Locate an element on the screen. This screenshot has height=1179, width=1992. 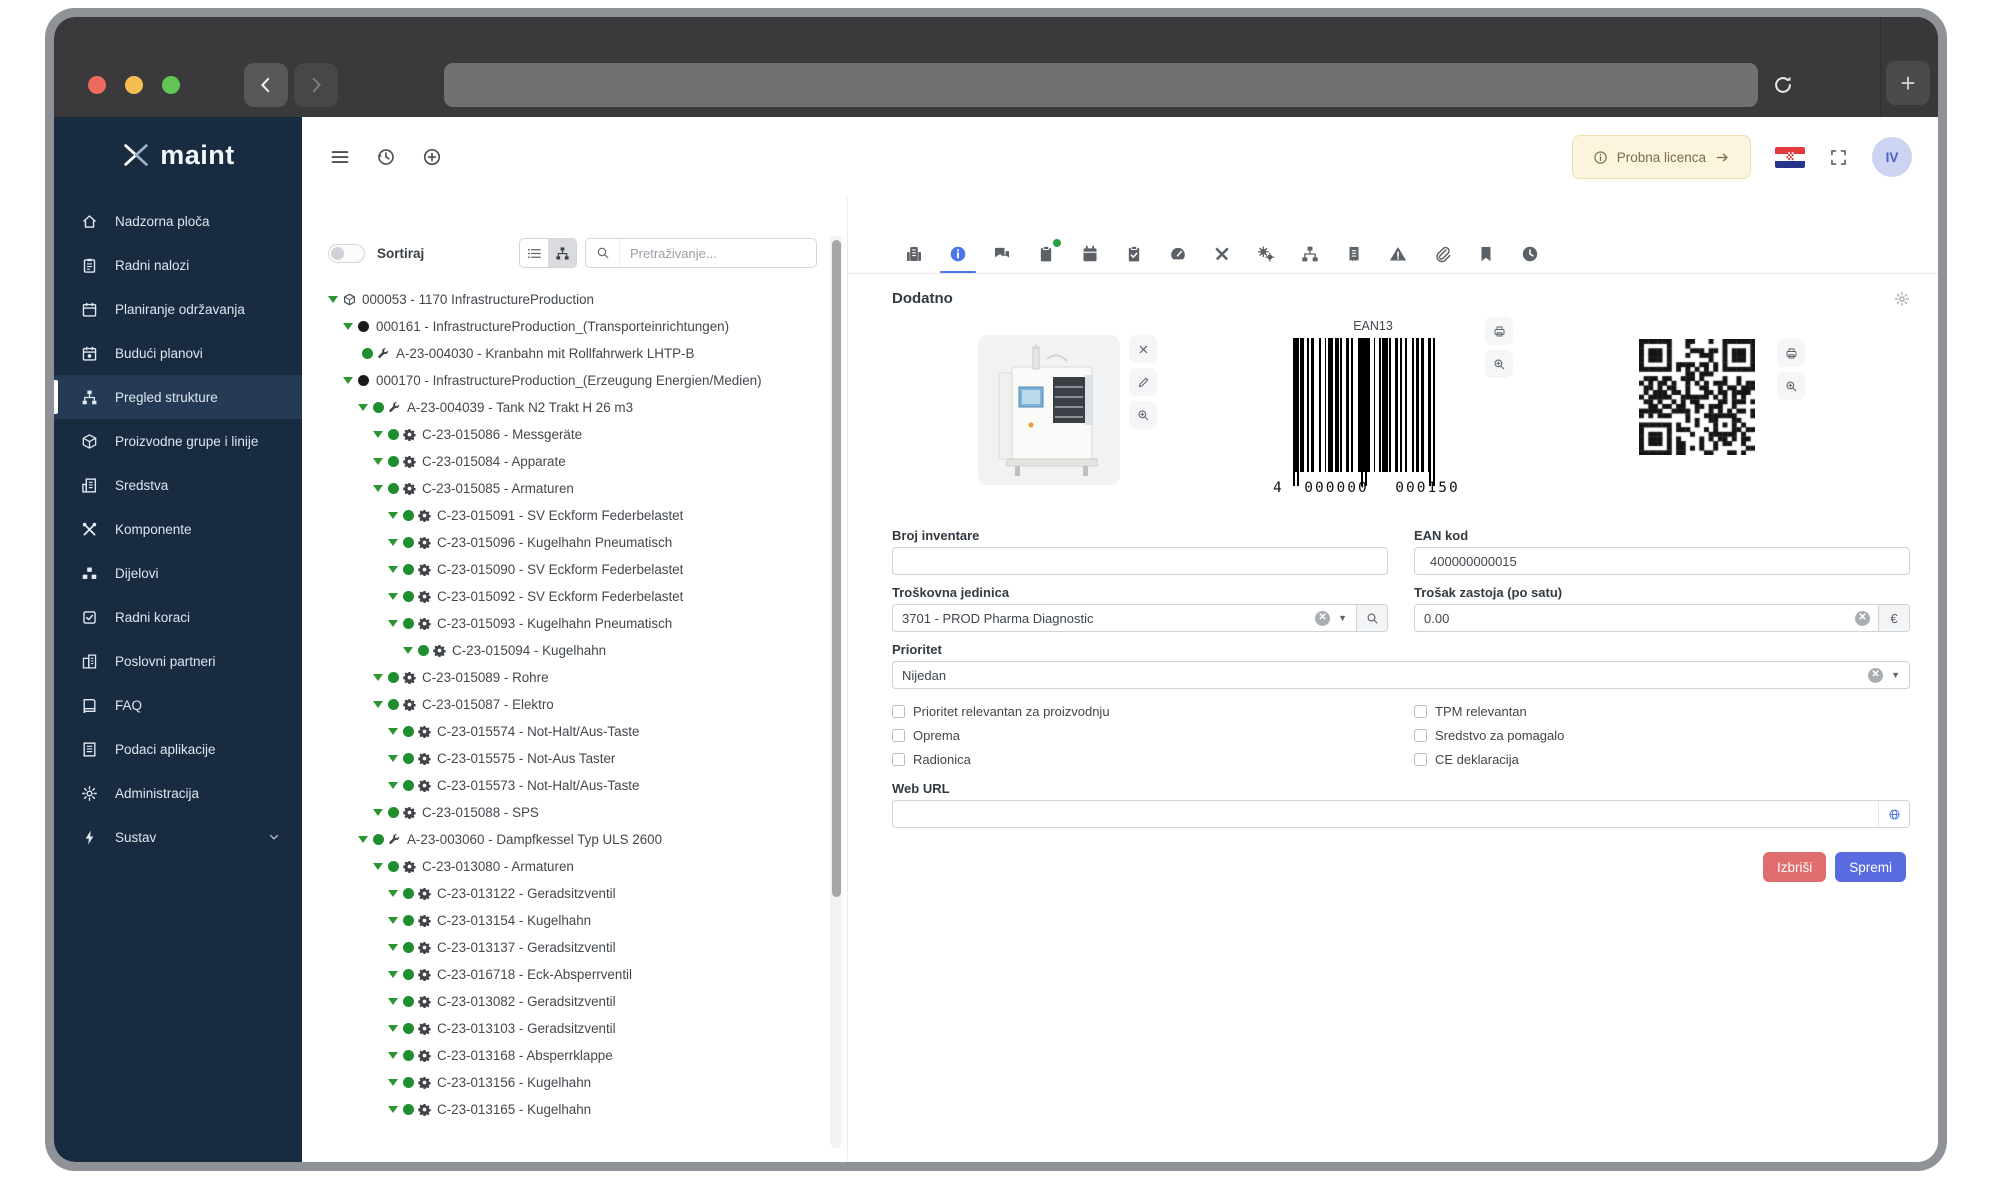
tree-node: C-23-015093 - Kugelhahn Pneumatisch is located at coordinates (572, 623).